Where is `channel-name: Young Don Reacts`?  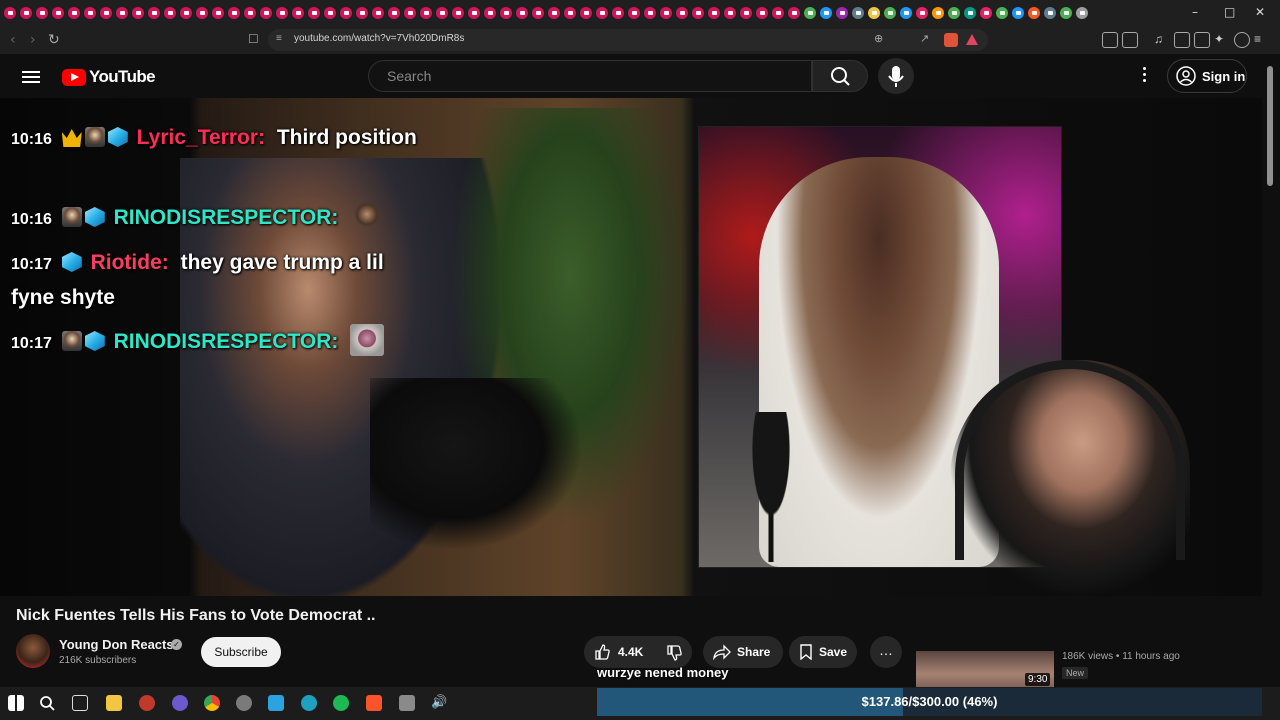
channel-name: Young Don Reacts is located at coordinates (116, 644).